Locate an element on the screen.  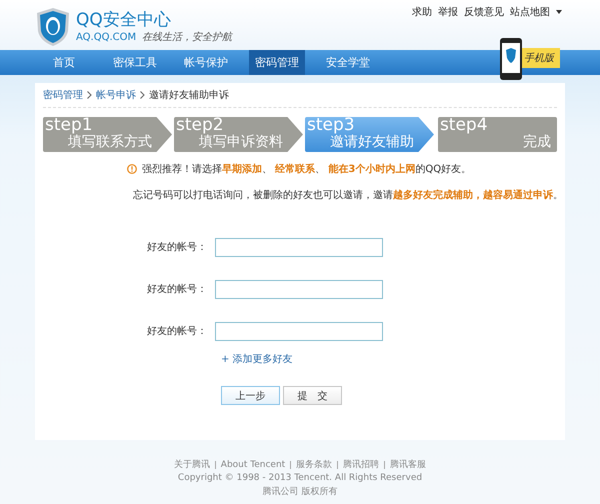
breadcrumb-current: 邀请好友辅助申诉 is located at coordinates (189, 95).